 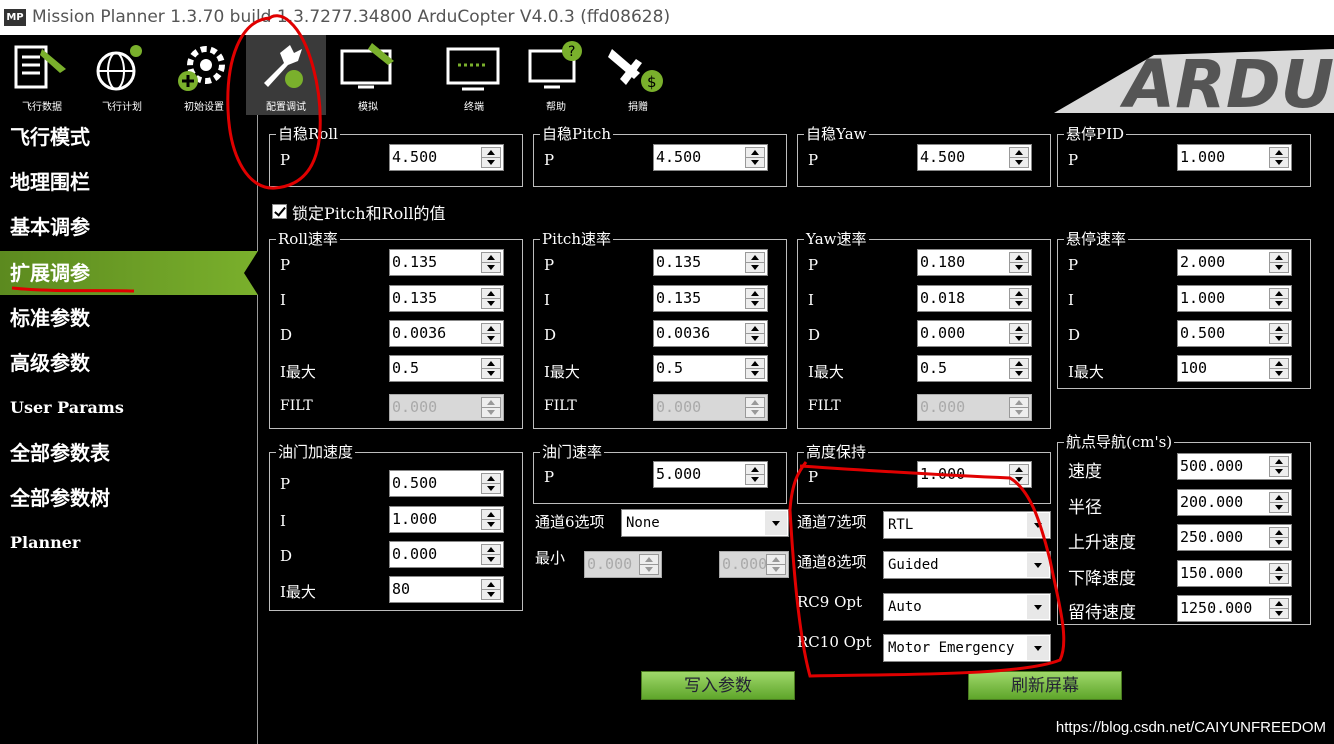 What do you see at coordinates (129, 137) in the screenshot?
I see `sidebar-item-flight-modes: 飞行模式` at bounding box center [129, 137].